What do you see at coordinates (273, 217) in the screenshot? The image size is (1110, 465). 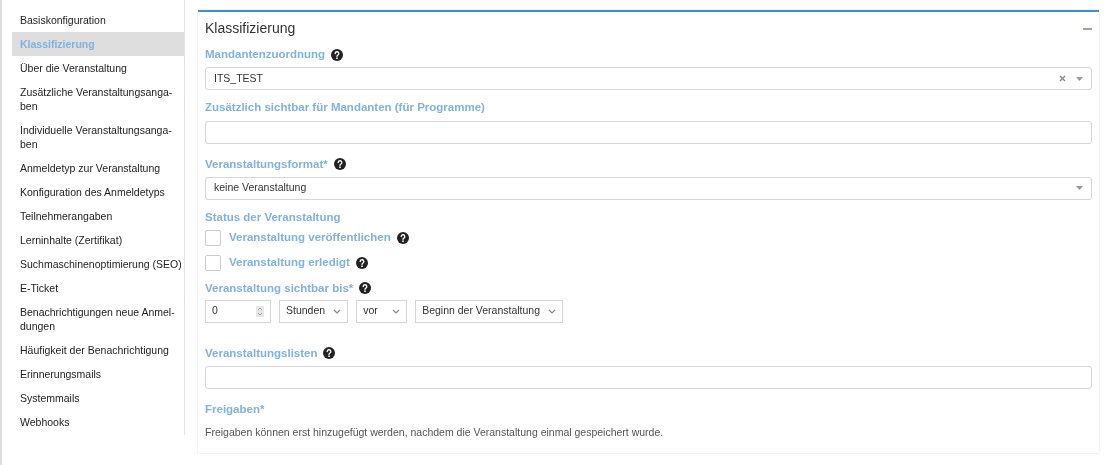 I see `field-label: Status der Veranstaltung` at bounding box center [273, 217].